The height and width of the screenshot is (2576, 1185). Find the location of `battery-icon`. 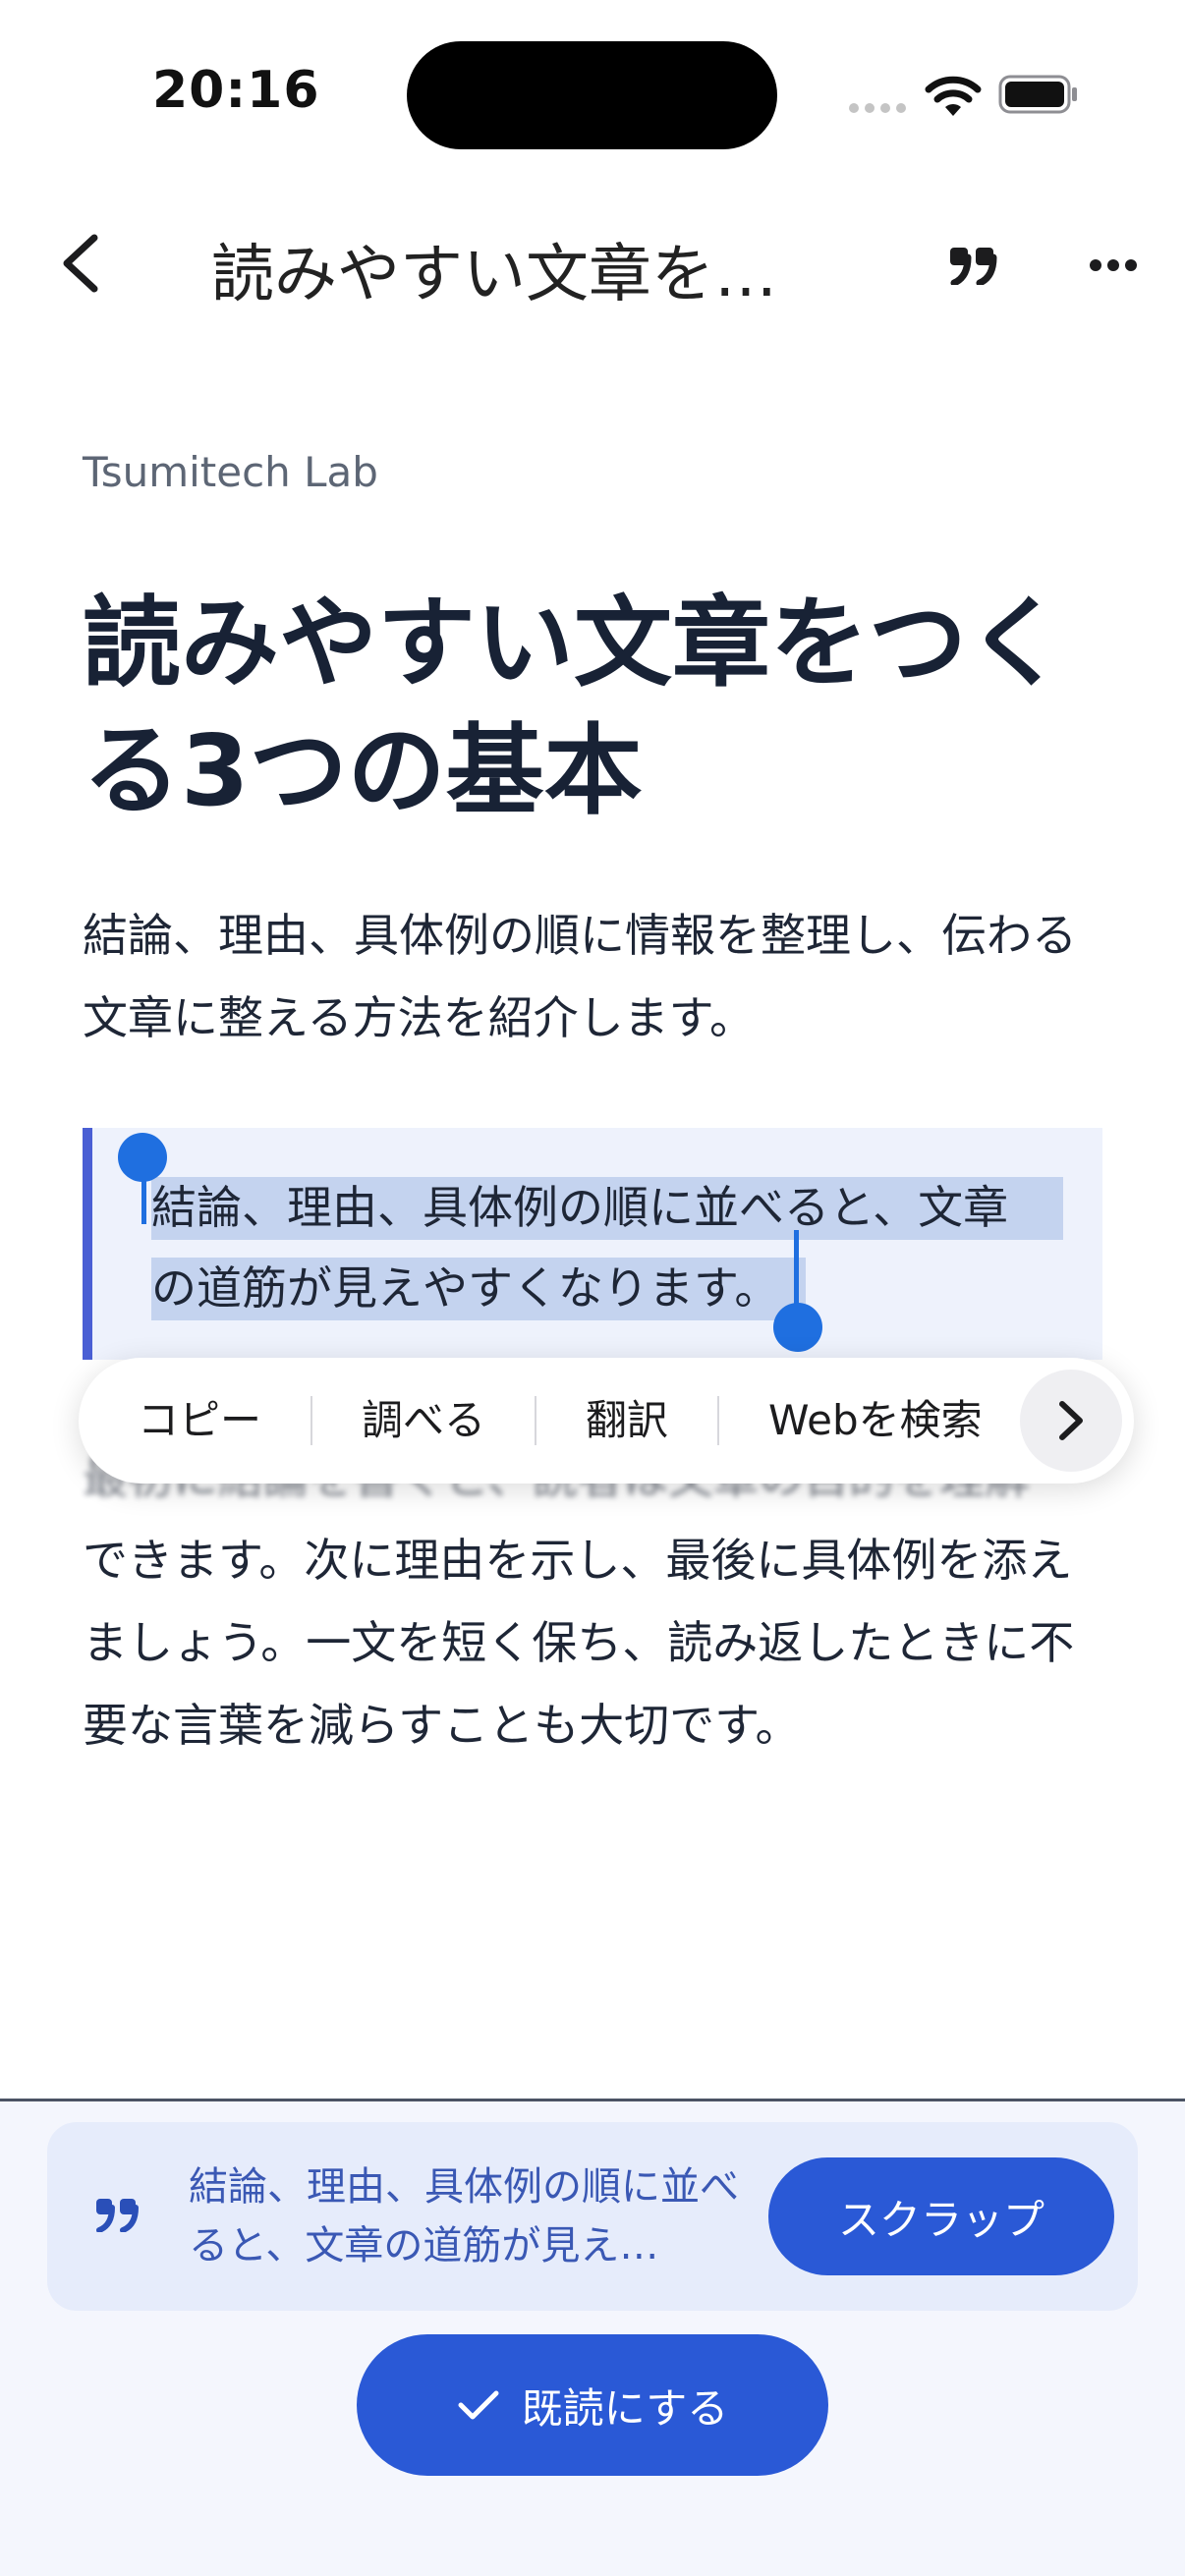

battery-icon is located at coordinates (1038, 94).